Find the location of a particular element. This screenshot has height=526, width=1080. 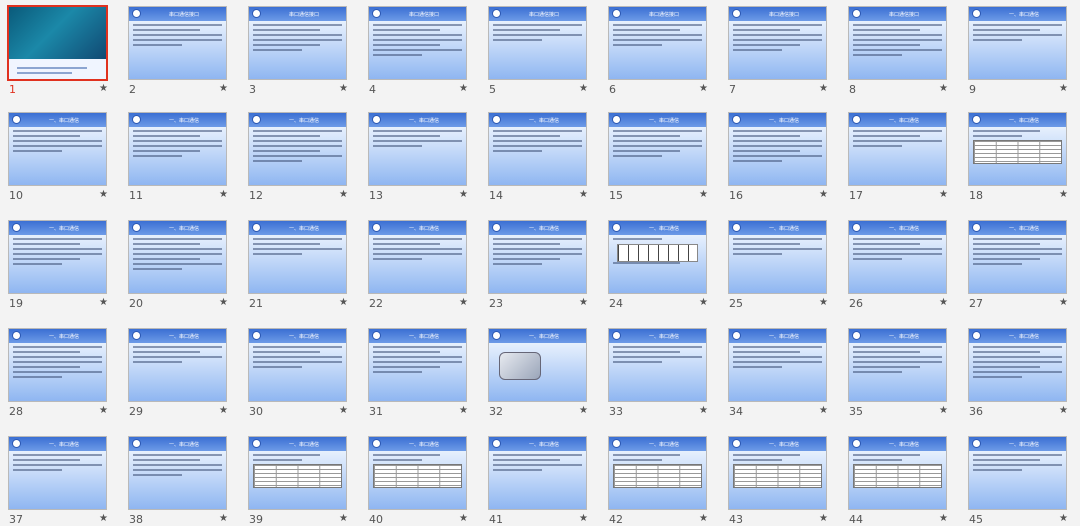

slide-thumbnail-cell: 一、串口通信 42 ★ is located at coordinates (660, 478).